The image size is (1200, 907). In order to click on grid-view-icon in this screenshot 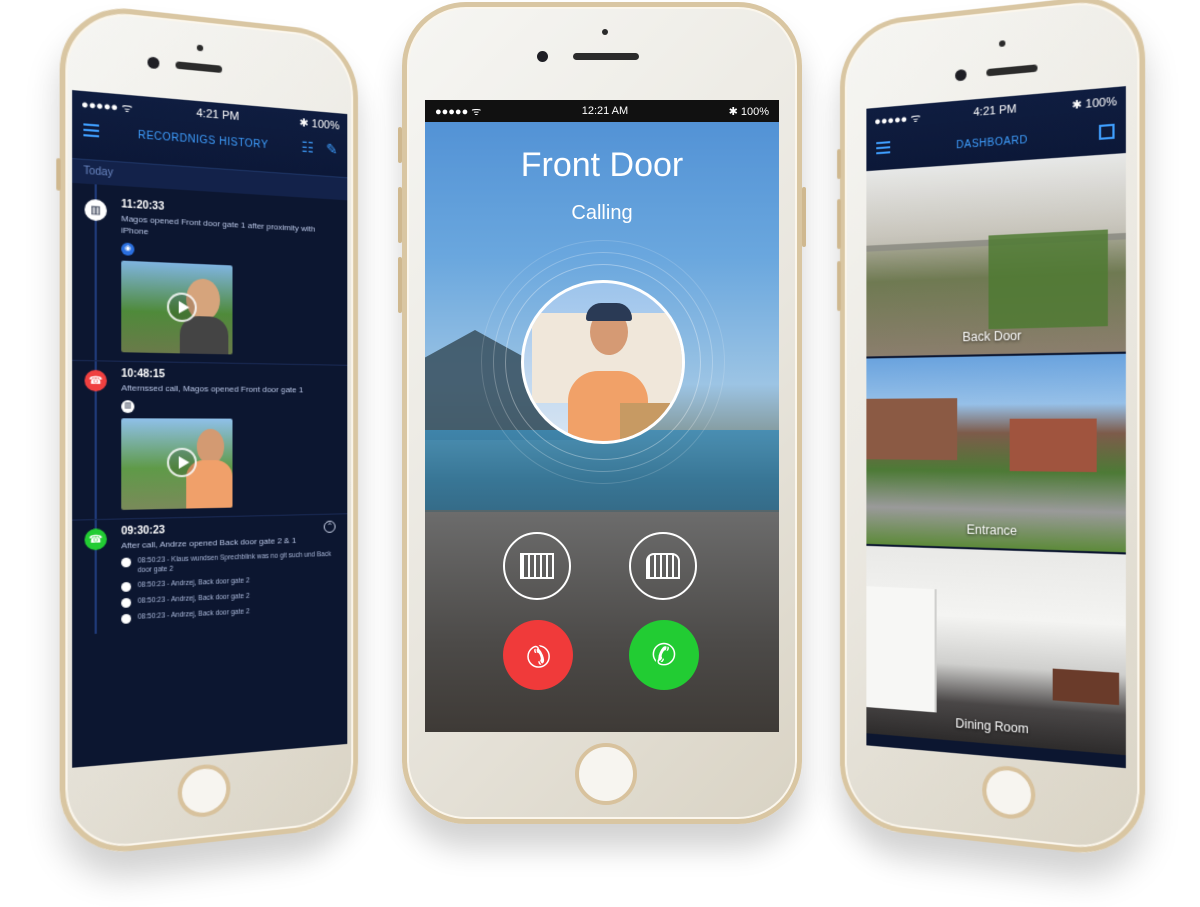, I will do `click(1106, 131)`.